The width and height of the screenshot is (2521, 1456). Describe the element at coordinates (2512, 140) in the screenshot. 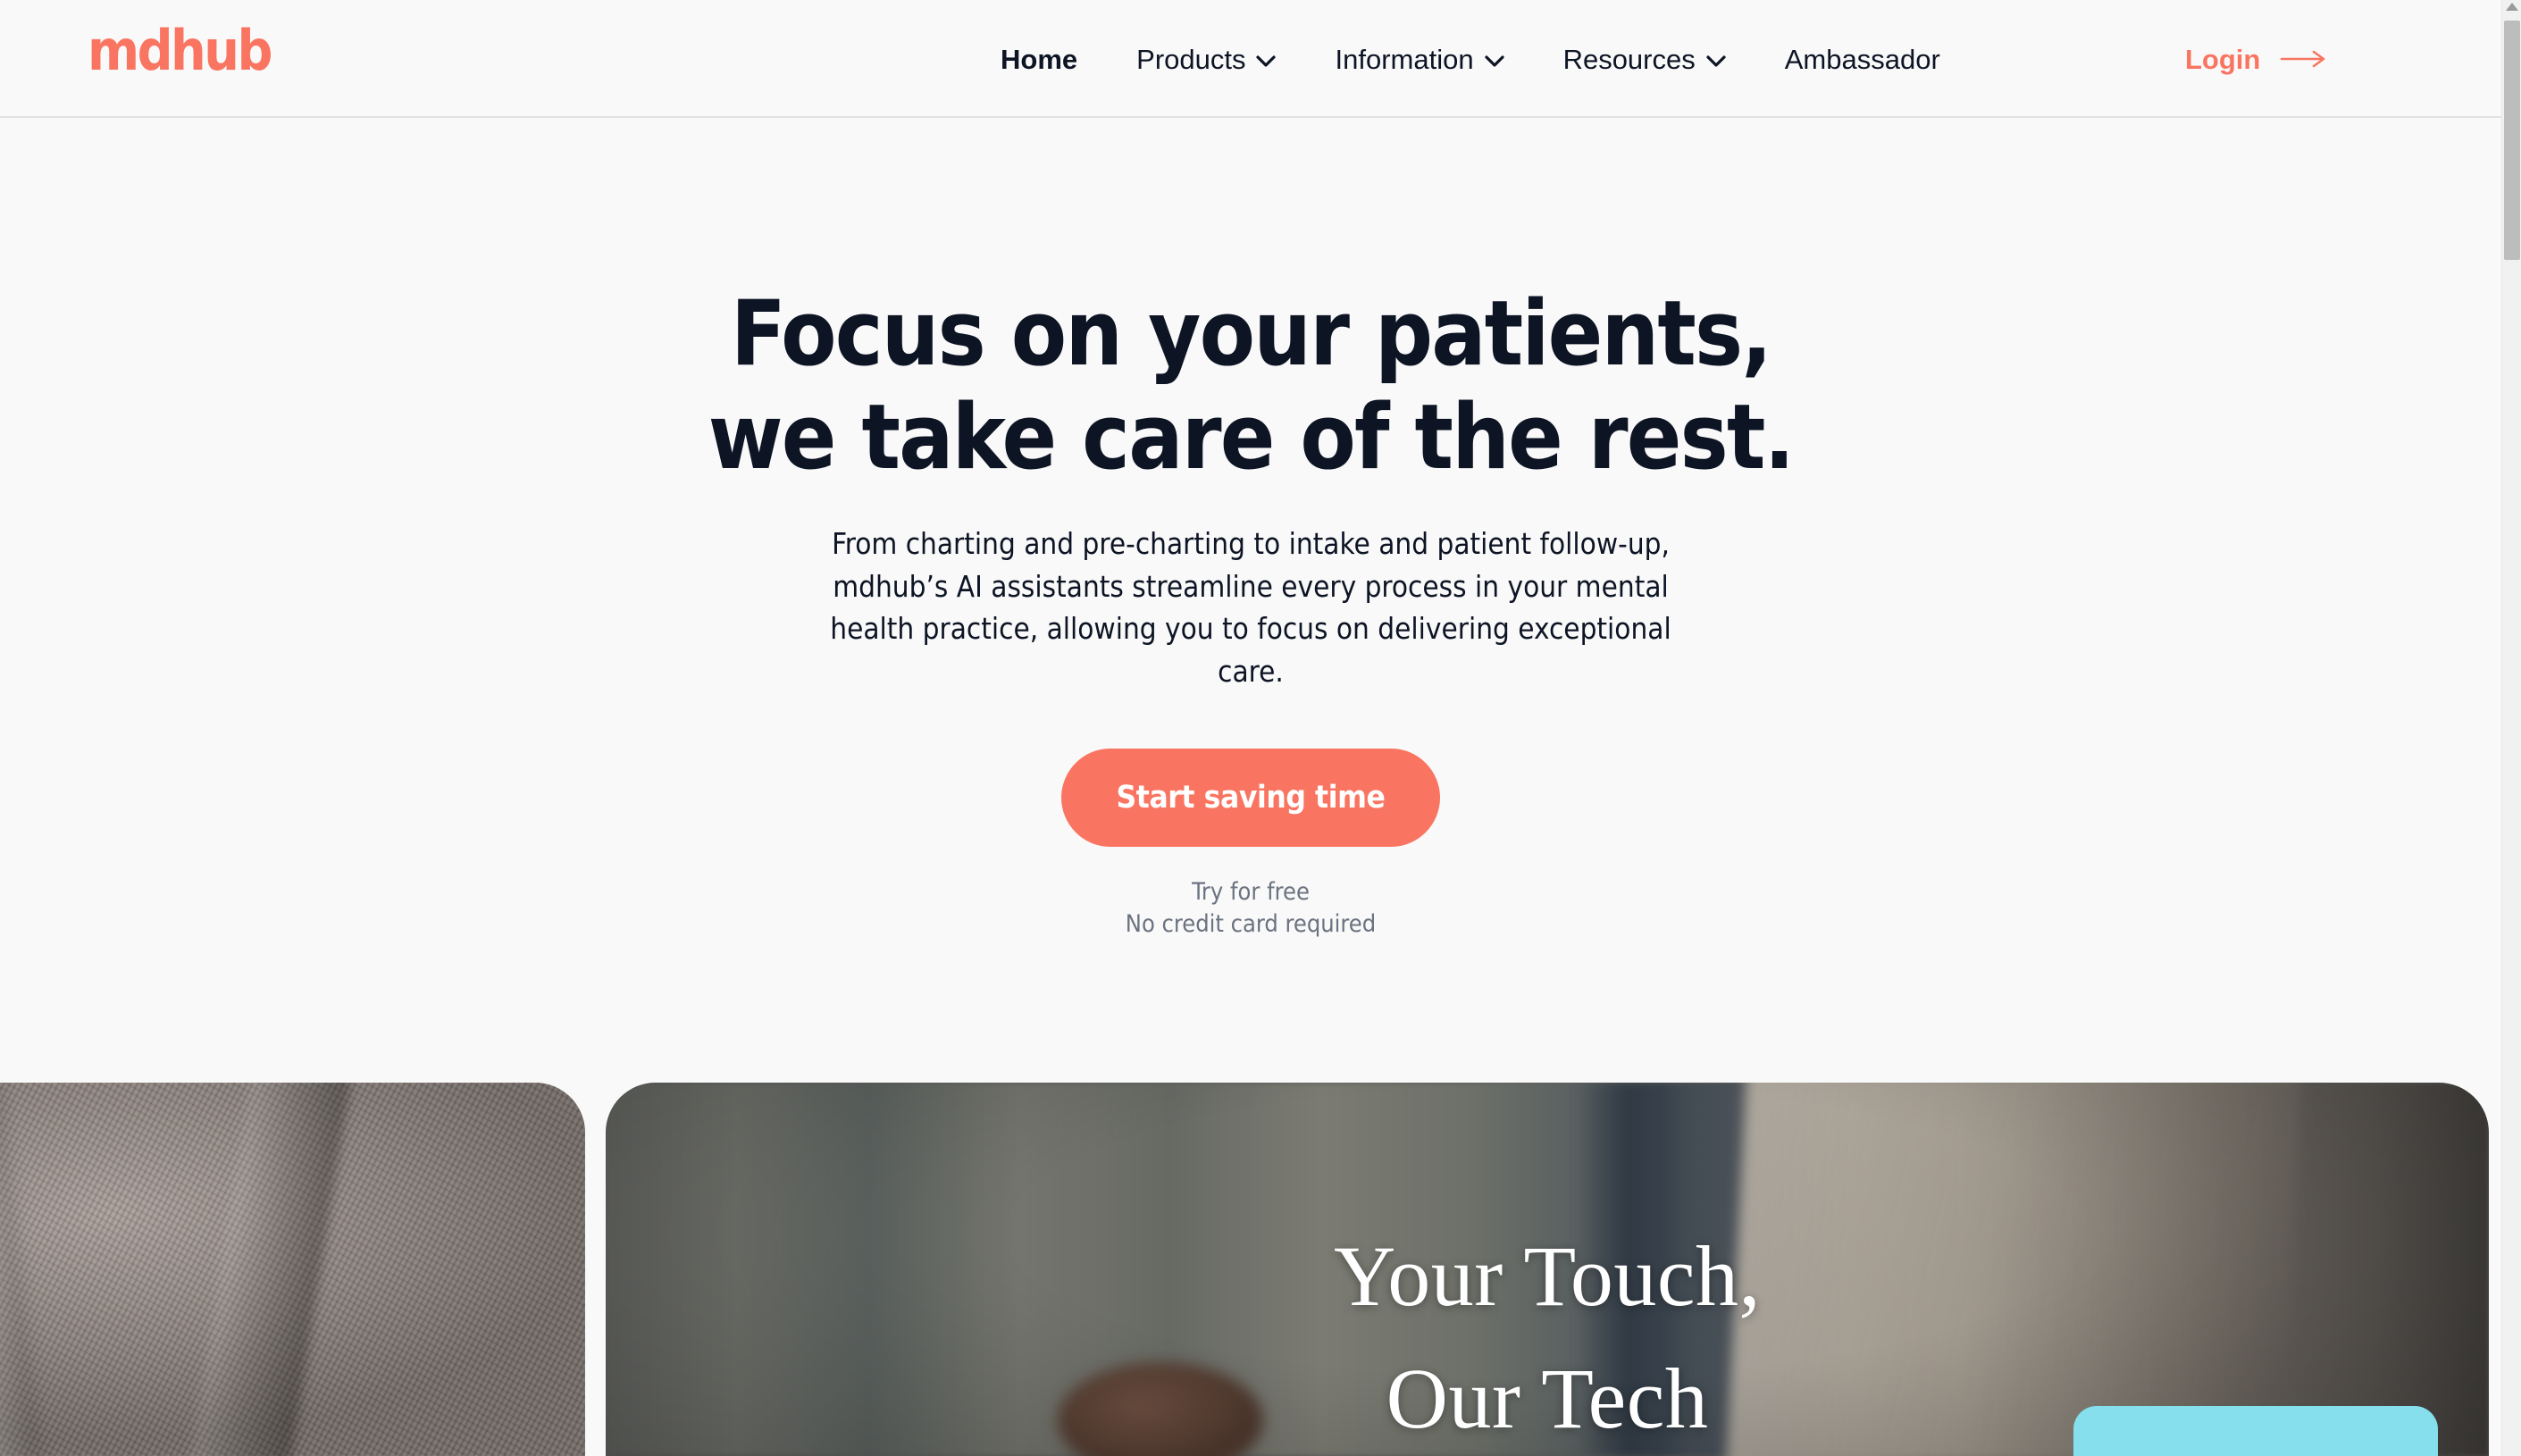

I see `scroll-thumb` at that location.